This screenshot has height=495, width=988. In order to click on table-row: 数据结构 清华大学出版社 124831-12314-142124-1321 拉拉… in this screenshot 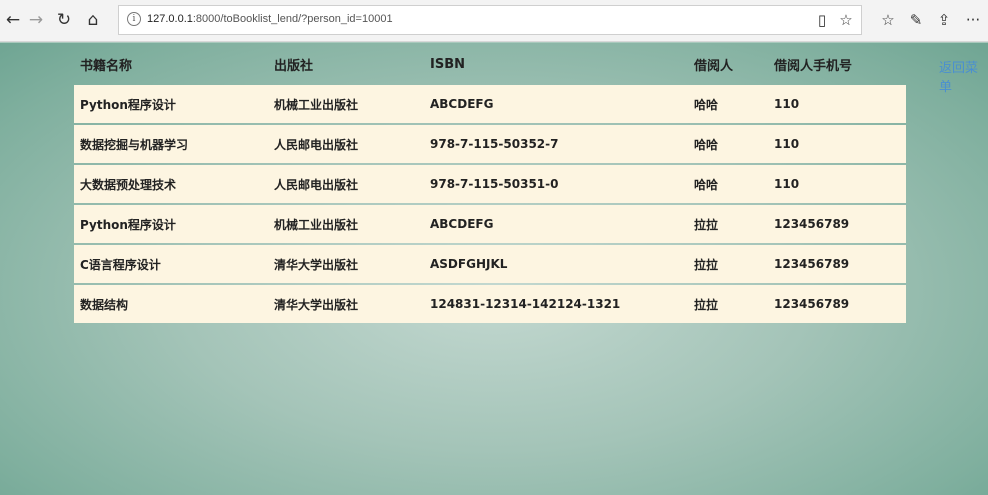, I will do `click(490, 304)`.